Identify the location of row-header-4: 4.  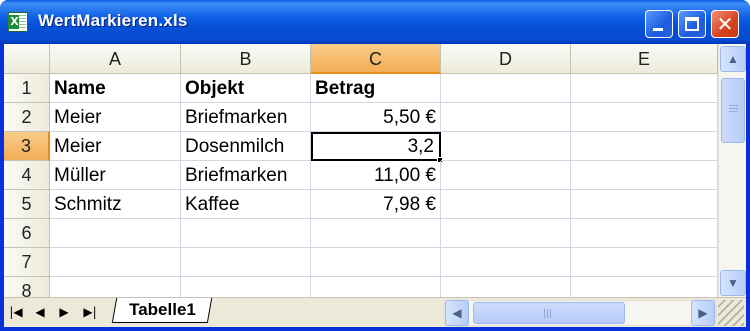
(27, 175).